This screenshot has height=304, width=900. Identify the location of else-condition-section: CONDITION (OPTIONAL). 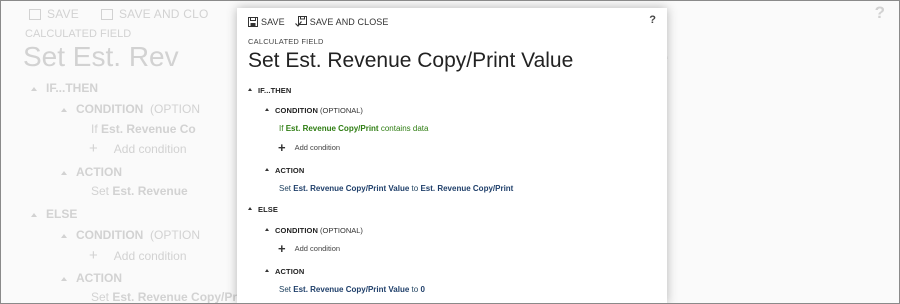
(314, 230).